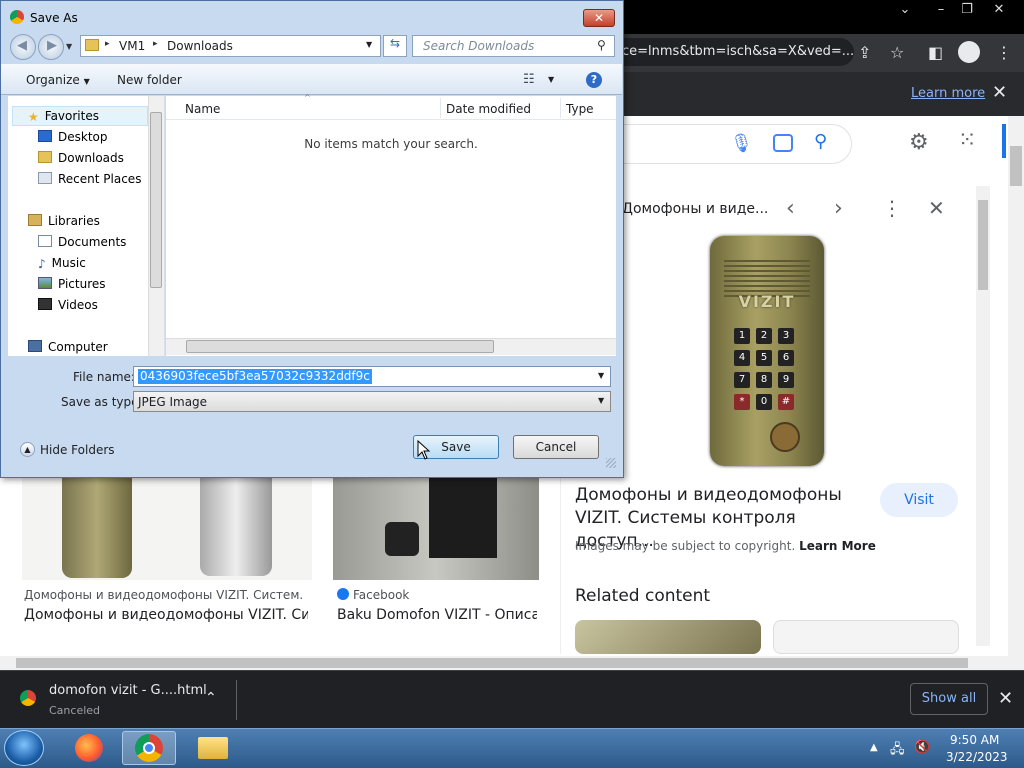  Describe the element at coordinates (463, 518) in the screenshot. I see `keypad-thumb` at that location.